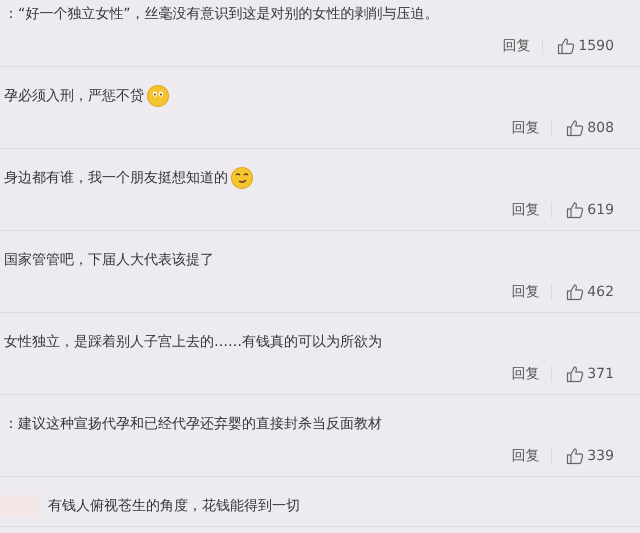  Describe the element at coordinates (158, 96) in the screenshot. I see `smiley-icon` at that location.